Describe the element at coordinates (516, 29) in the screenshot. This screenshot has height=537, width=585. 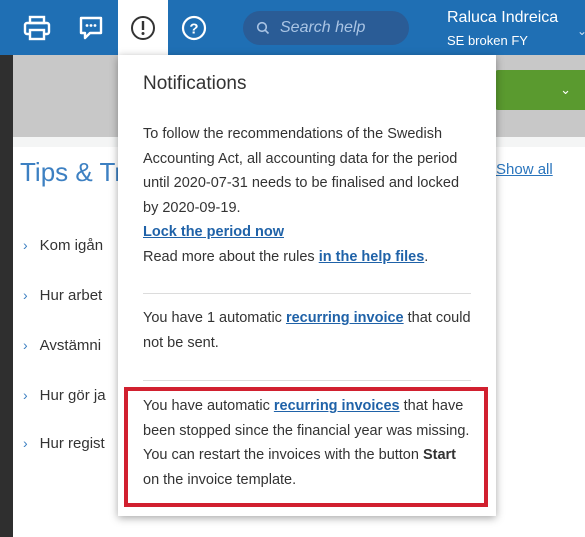
I see `user-menu: Raluca Indreica SE broken FY ⌄` at that location.